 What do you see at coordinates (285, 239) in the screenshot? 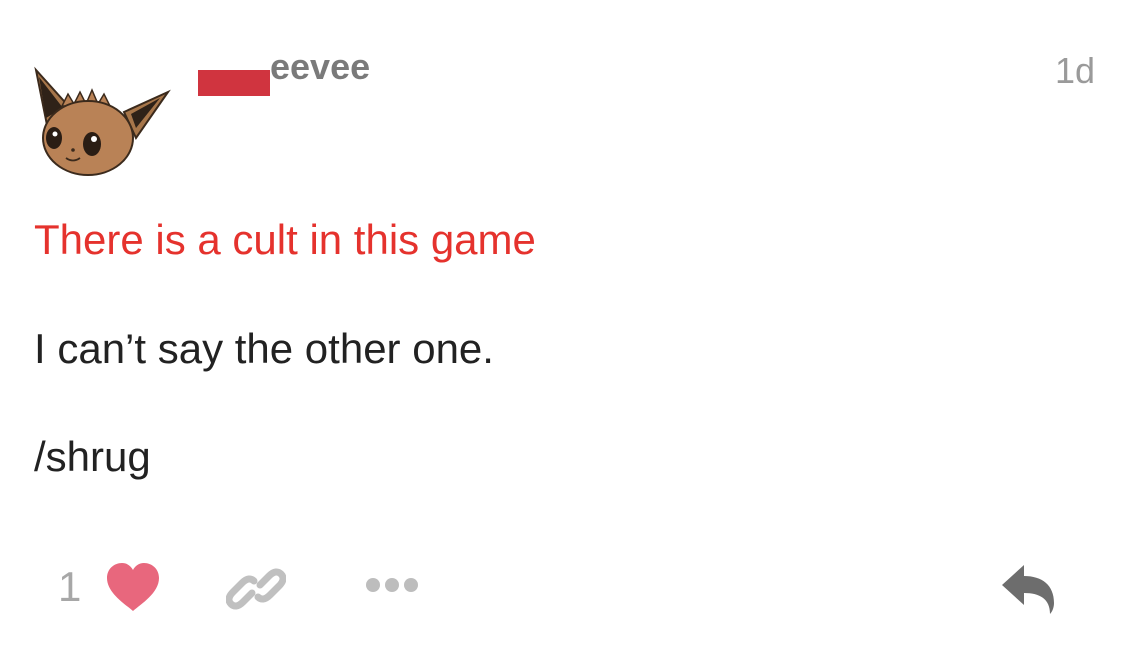
I see `post-title: There is a cult in this game` at bounding box center [285, 239].